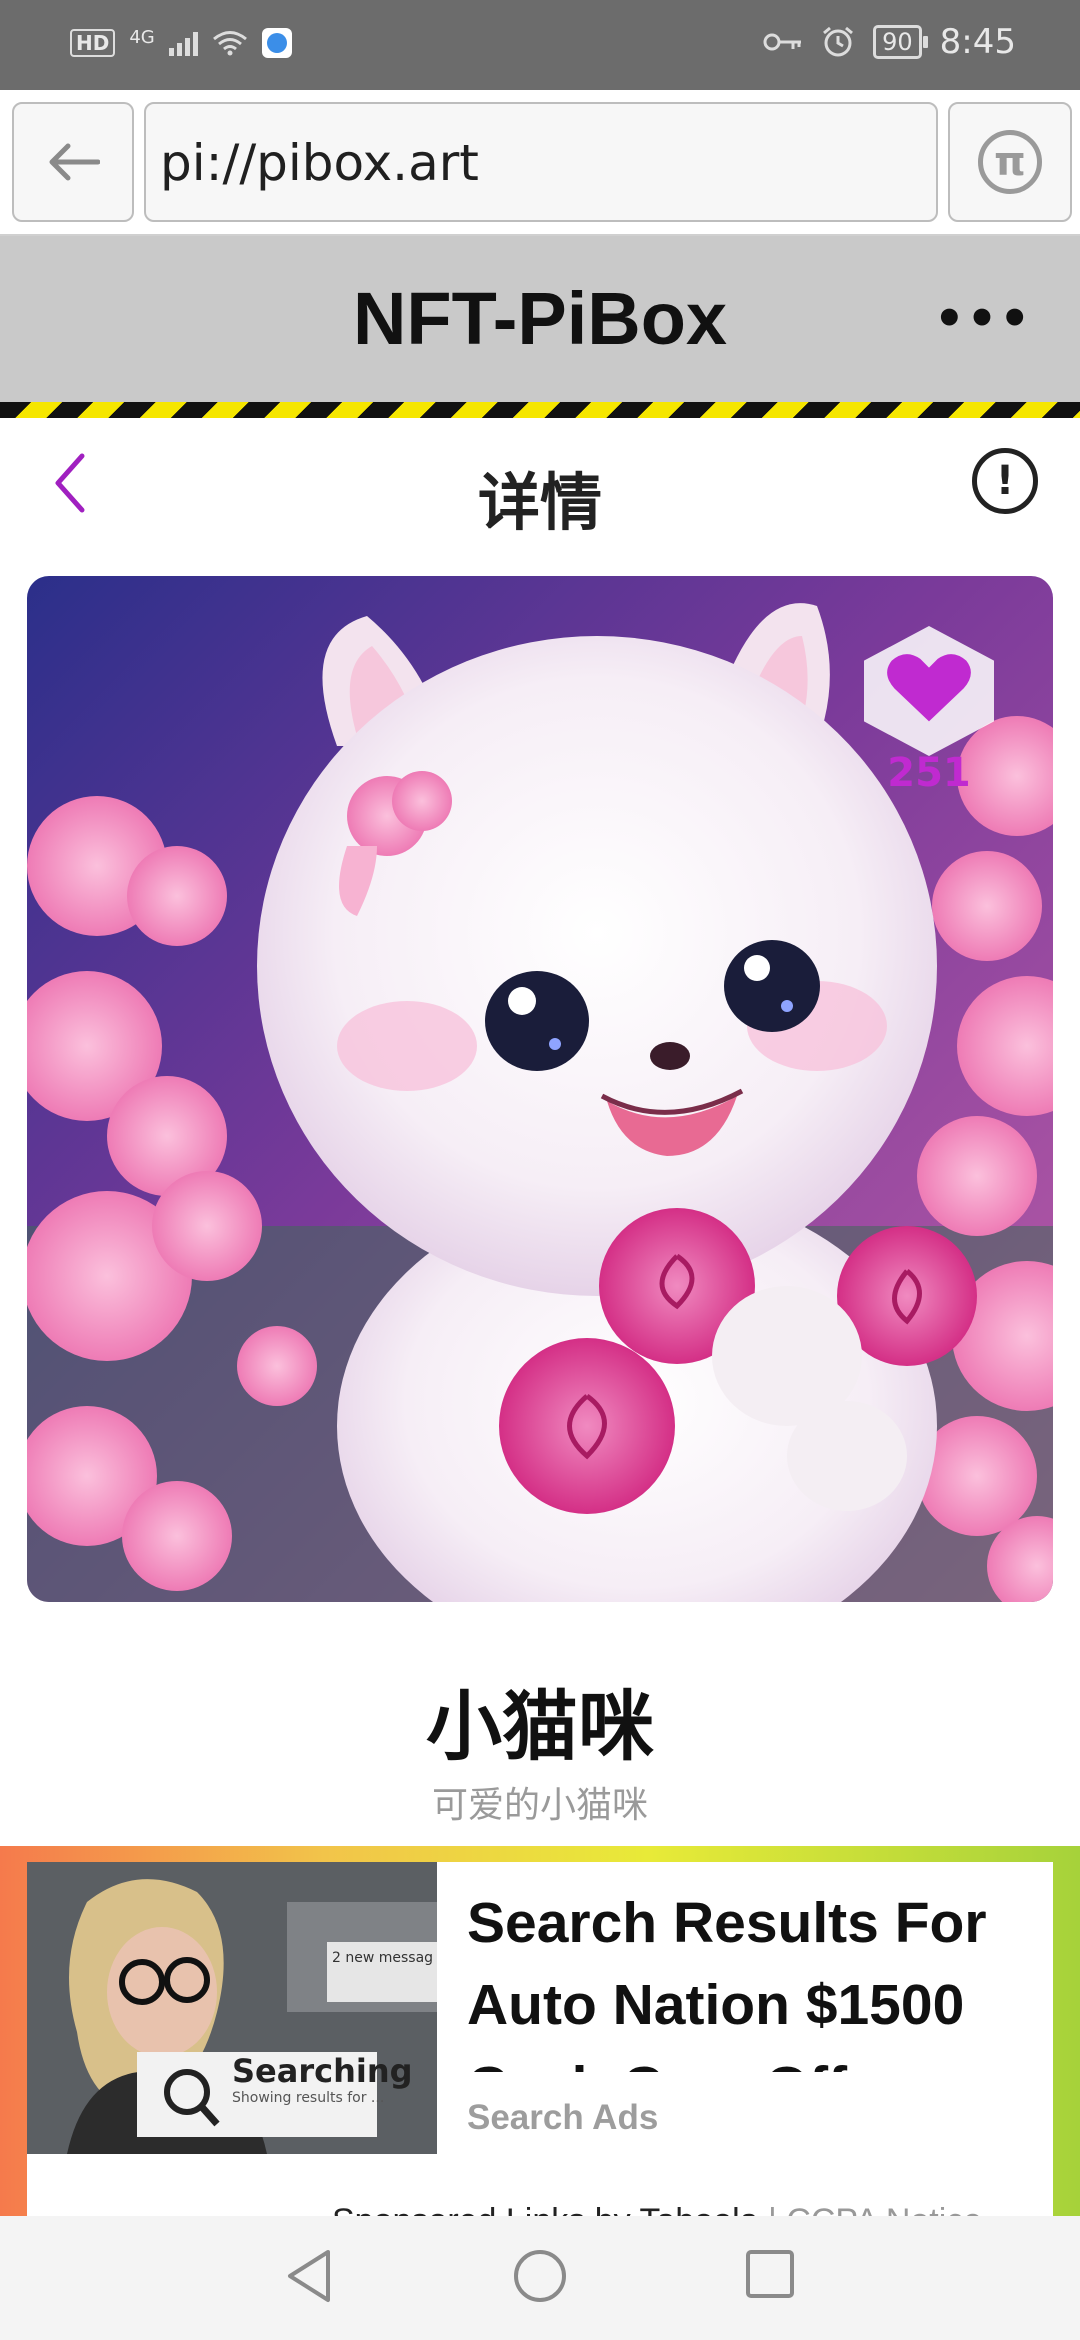  Describe the element at coordinates (229, 43) in the screenshot. I see `wifi-icon` at that location.